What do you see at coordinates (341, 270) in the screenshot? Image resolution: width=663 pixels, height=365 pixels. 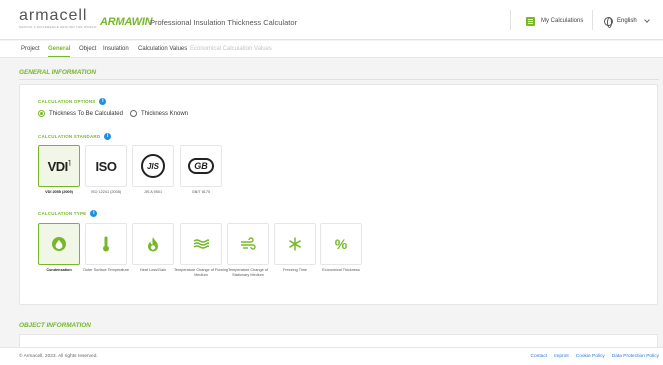 I see `type-caption: Economical Thickness` at bounding box center [341, 270].